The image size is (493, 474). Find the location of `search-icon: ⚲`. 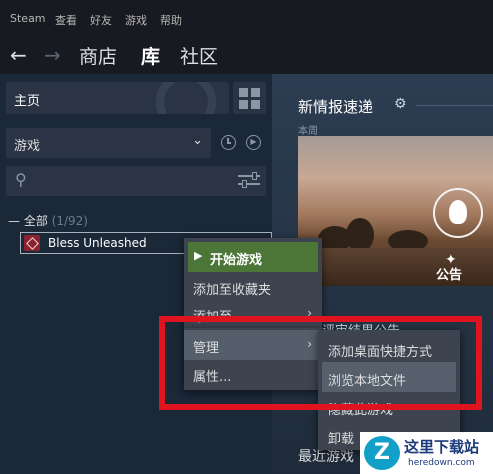

search-icon: ⚲ is located at coordinates (21, 179).